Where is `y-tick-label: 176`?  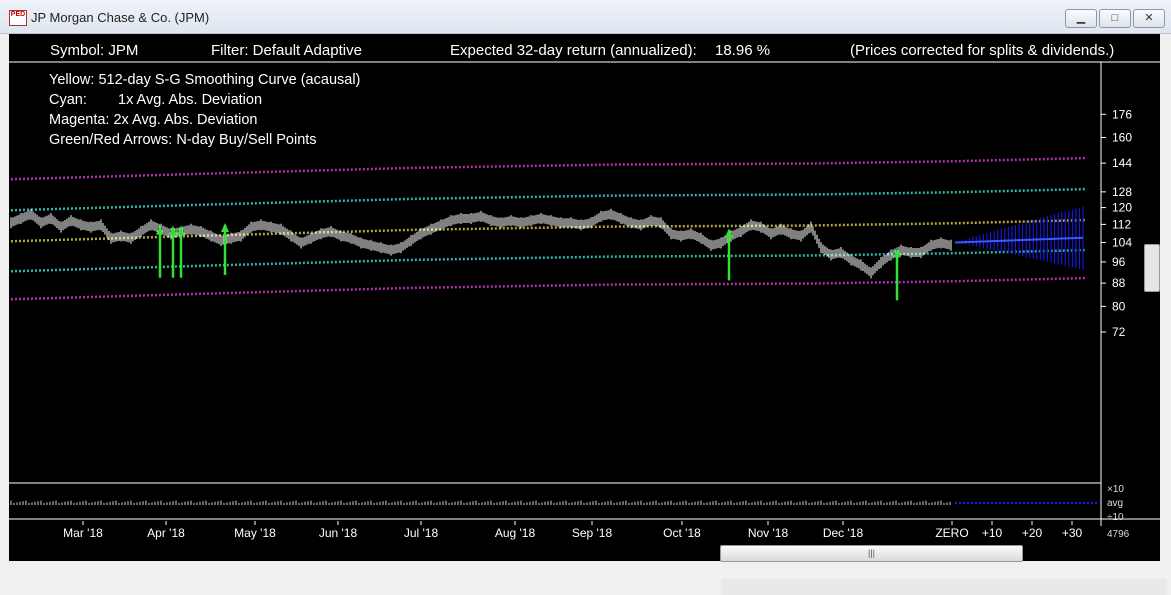 y-tick-label: 176 is located at coordinates (1122, 114).